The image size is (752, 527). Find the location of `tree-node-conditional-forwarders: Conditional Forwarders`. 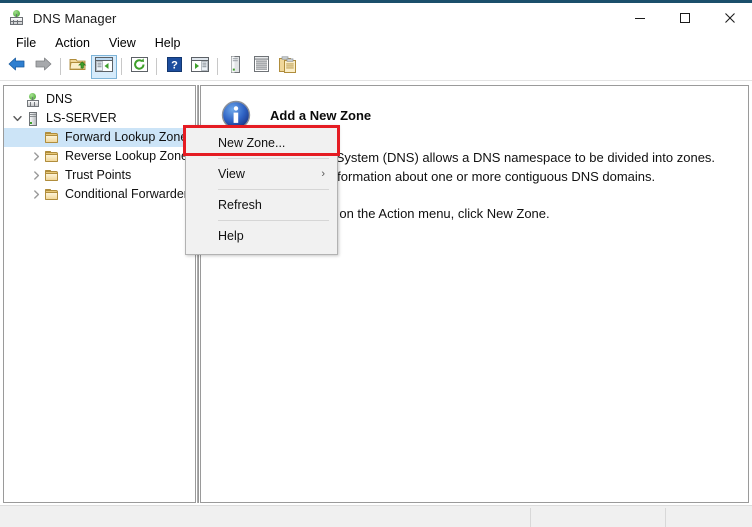

tree-node-conditional-forwarders: Conditional Forwarders is located at coordinates (99, 194).